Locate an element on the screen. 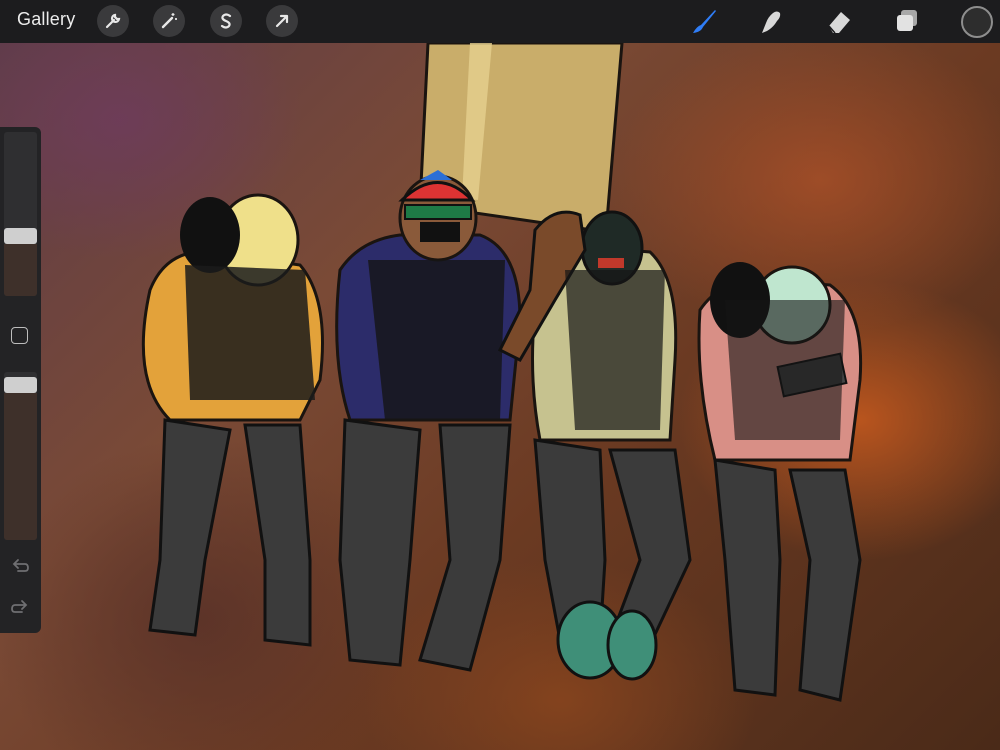  arrow-cursor-icon is located at coordinates (282, 21).